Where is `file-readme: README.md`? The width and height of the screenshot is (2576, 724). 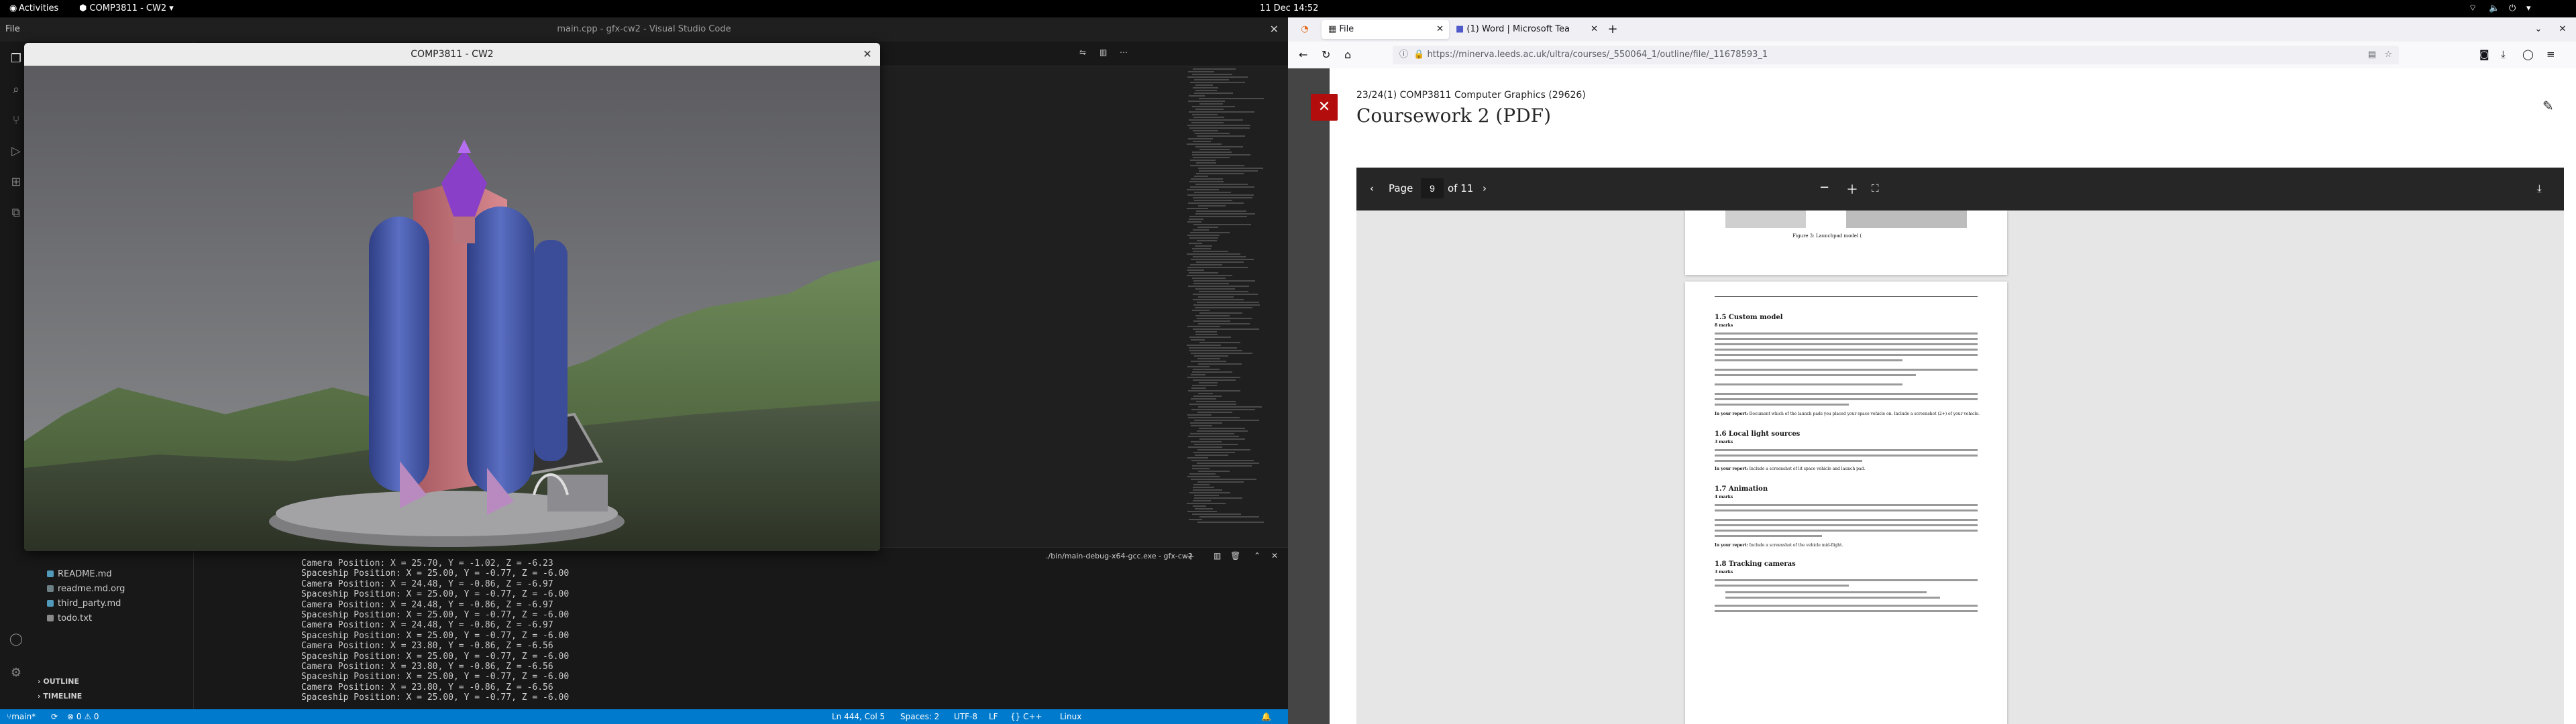 file-readme: README.md is located at coordinates (79, 574).